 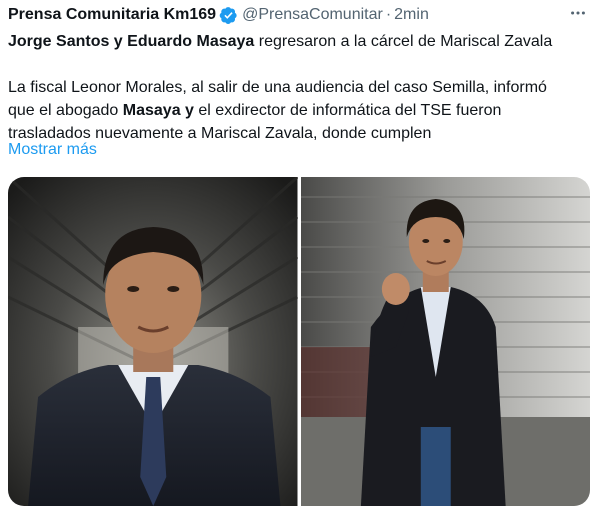 What do you see at coordinates (112, 15) in the screenshot?
I see `author-name: Prensa Comunitaria Km169` at bounding box center [112, 15].